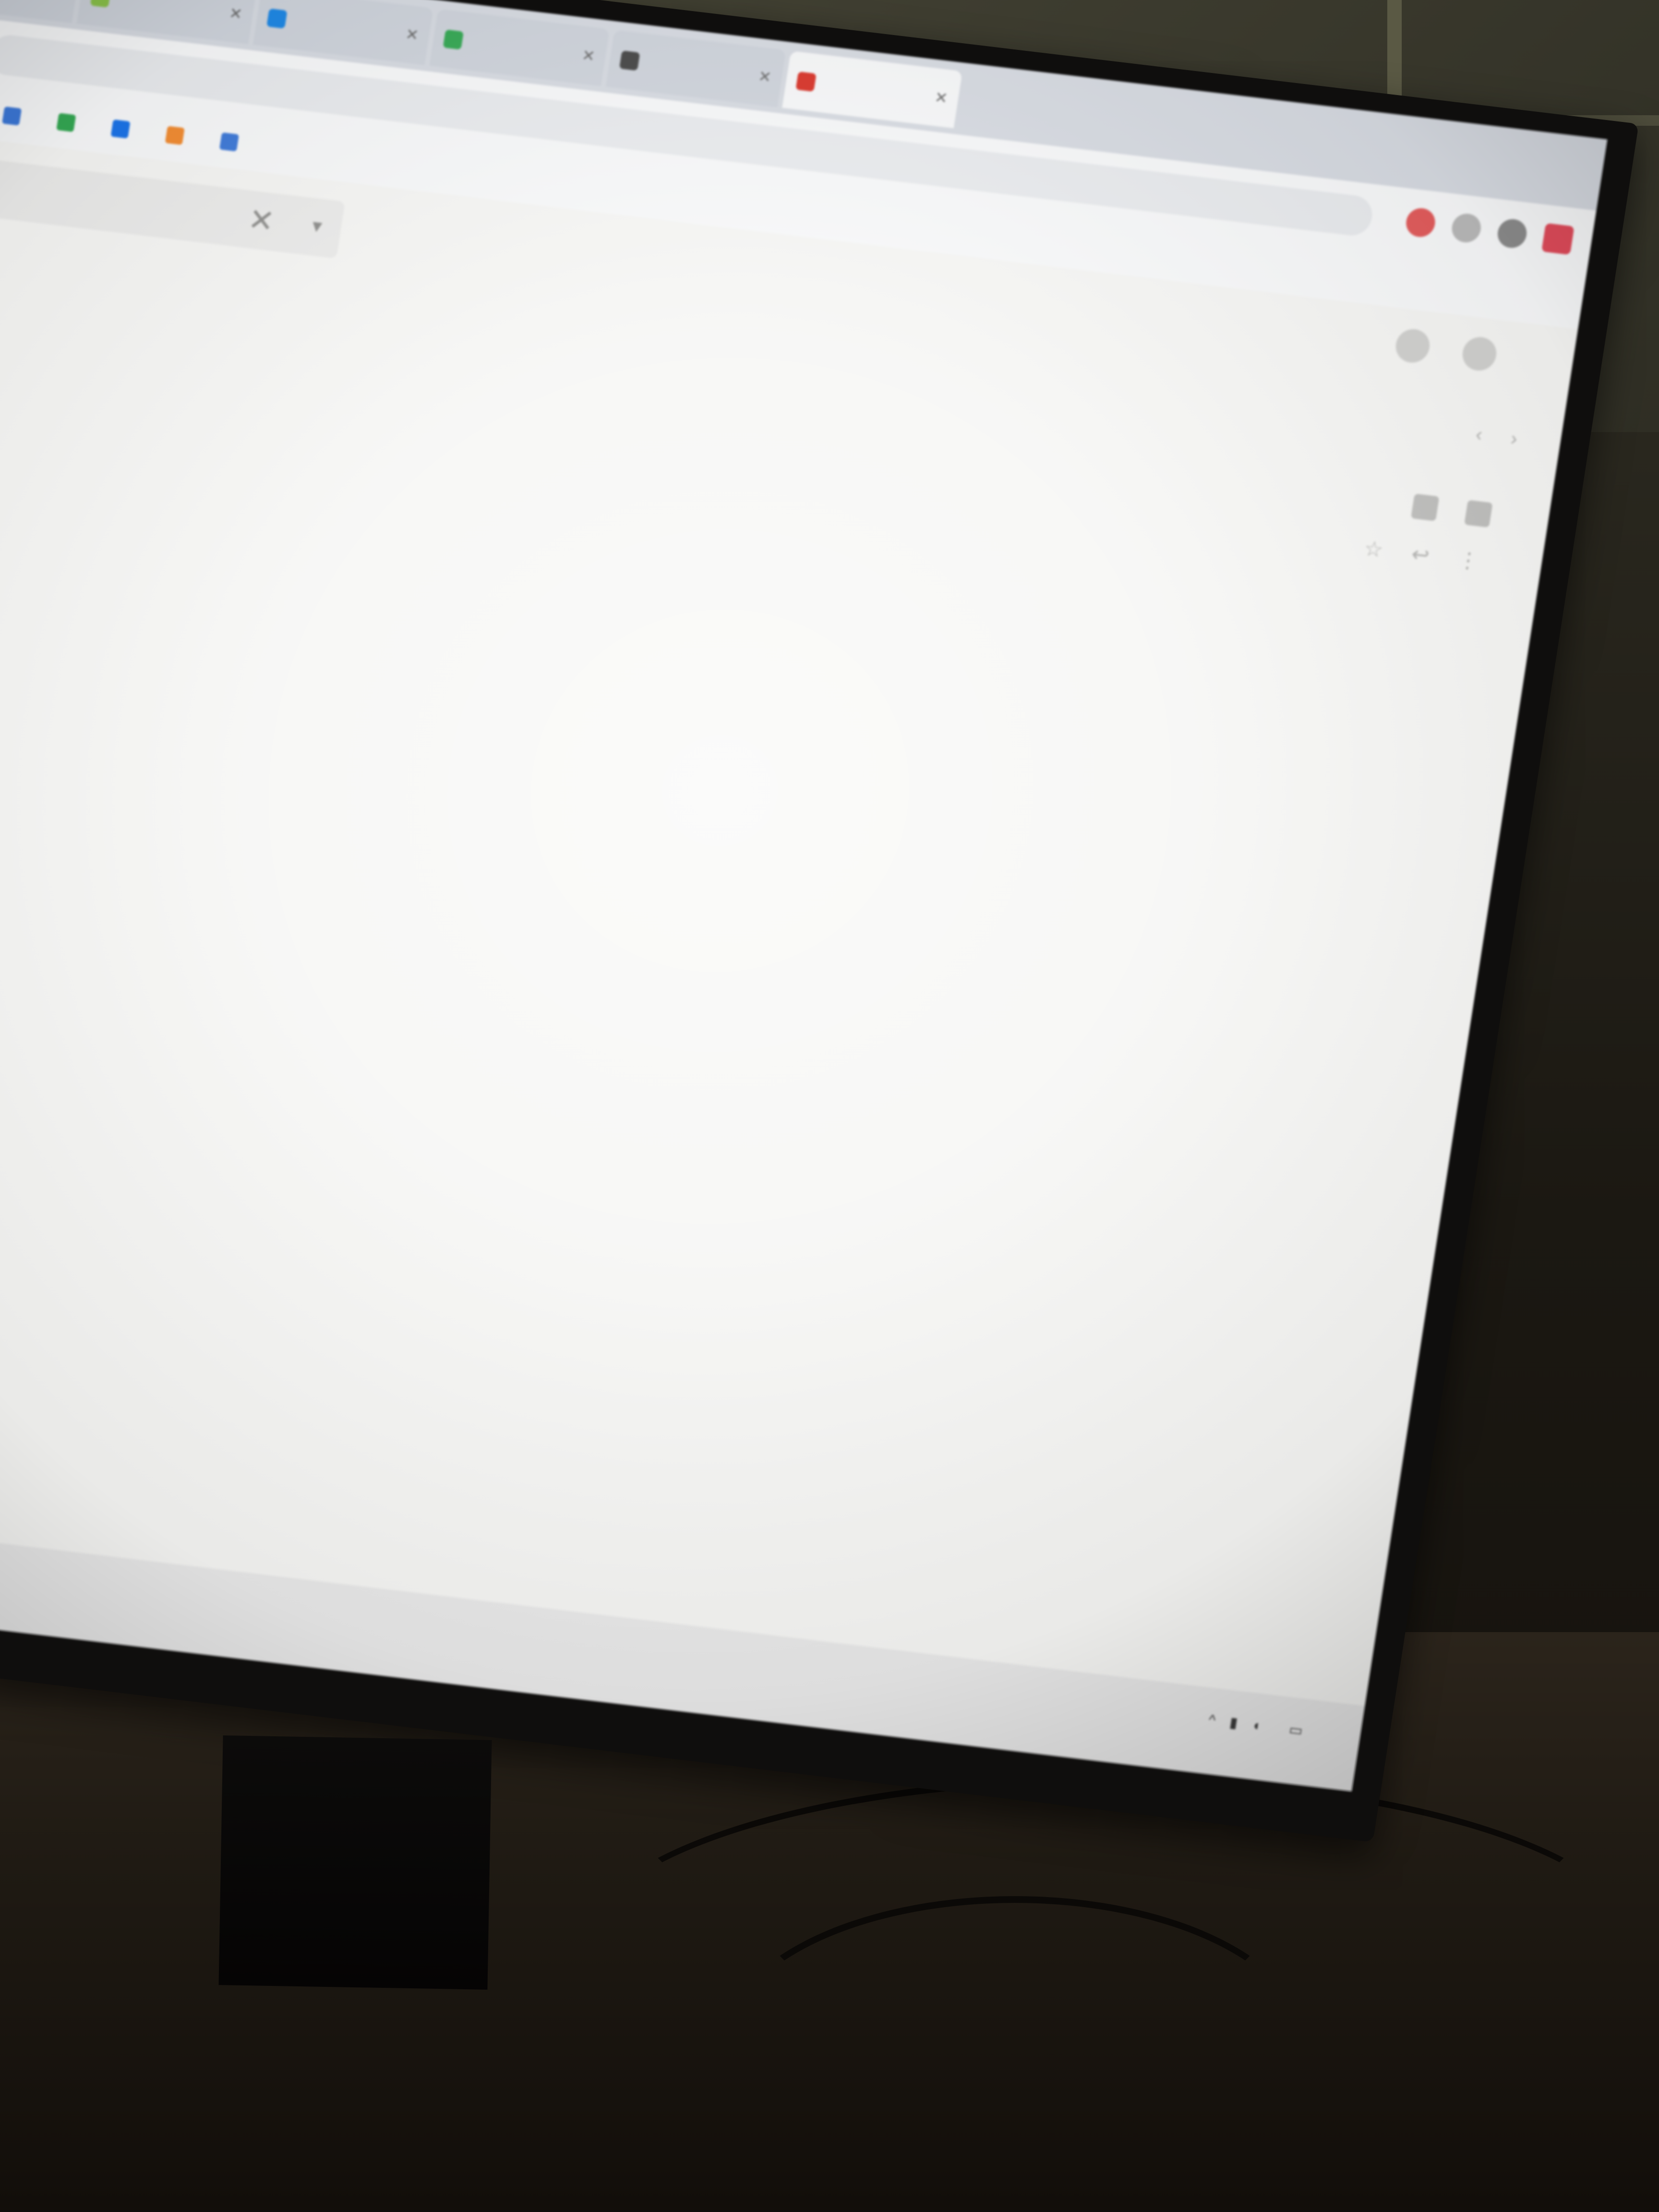 The width and height of the screenshot is (1659, 2212). Describe the element at coordinates (1496, 437) in the screenshot. I see `pager-nav: ‹ ›` at that location.